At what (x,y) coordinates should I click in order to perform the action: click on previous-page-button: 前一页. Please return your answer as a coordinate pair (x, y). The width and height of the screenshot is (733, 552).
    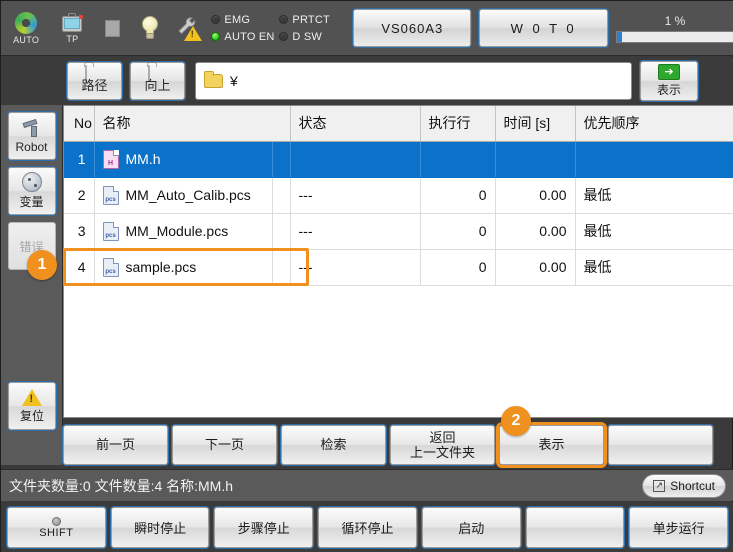
    Looking at the image, I should click on (115, 444).